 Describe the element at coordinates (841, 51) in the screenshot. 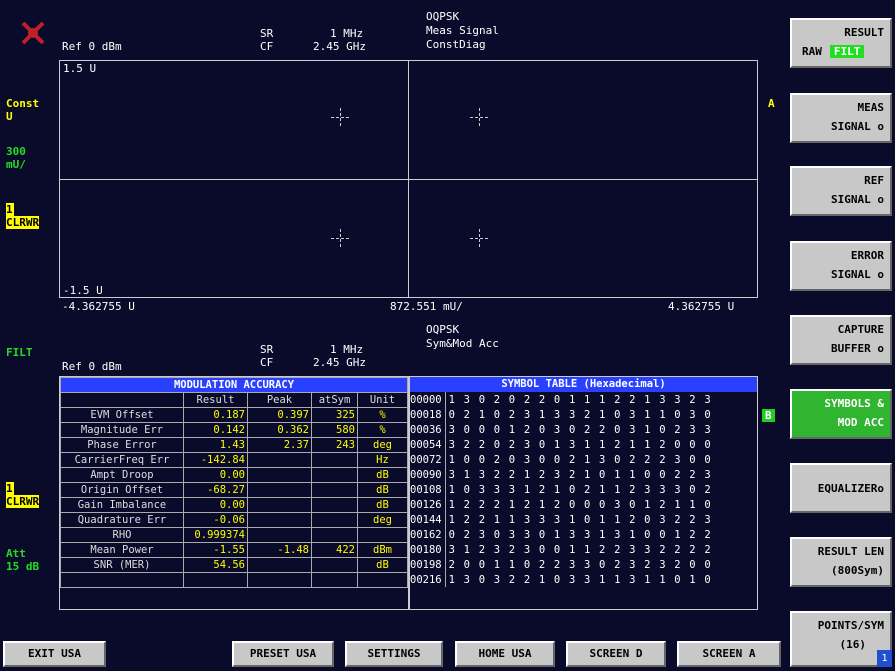

I see `softkey-options: RAW FILT` at that location.